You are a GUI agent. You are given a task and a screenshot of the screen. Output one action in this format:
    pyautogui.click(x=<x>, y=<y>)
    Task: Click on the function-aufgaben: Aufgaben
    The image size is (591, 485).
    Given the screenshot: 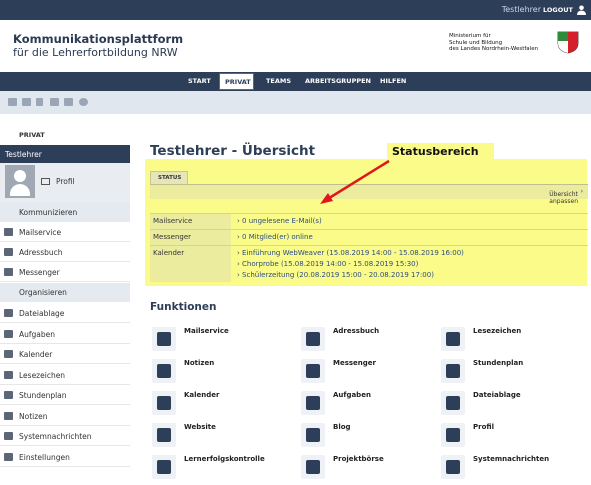 What is the action you would take?
    pyautogui.click(x=371, y=406)
    